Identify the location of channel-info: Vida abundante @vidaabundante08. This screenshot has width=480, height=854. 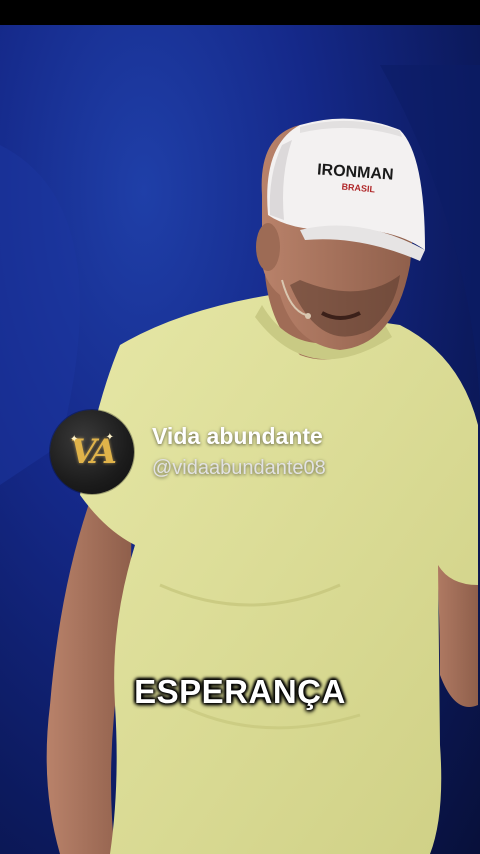
(239, 452).